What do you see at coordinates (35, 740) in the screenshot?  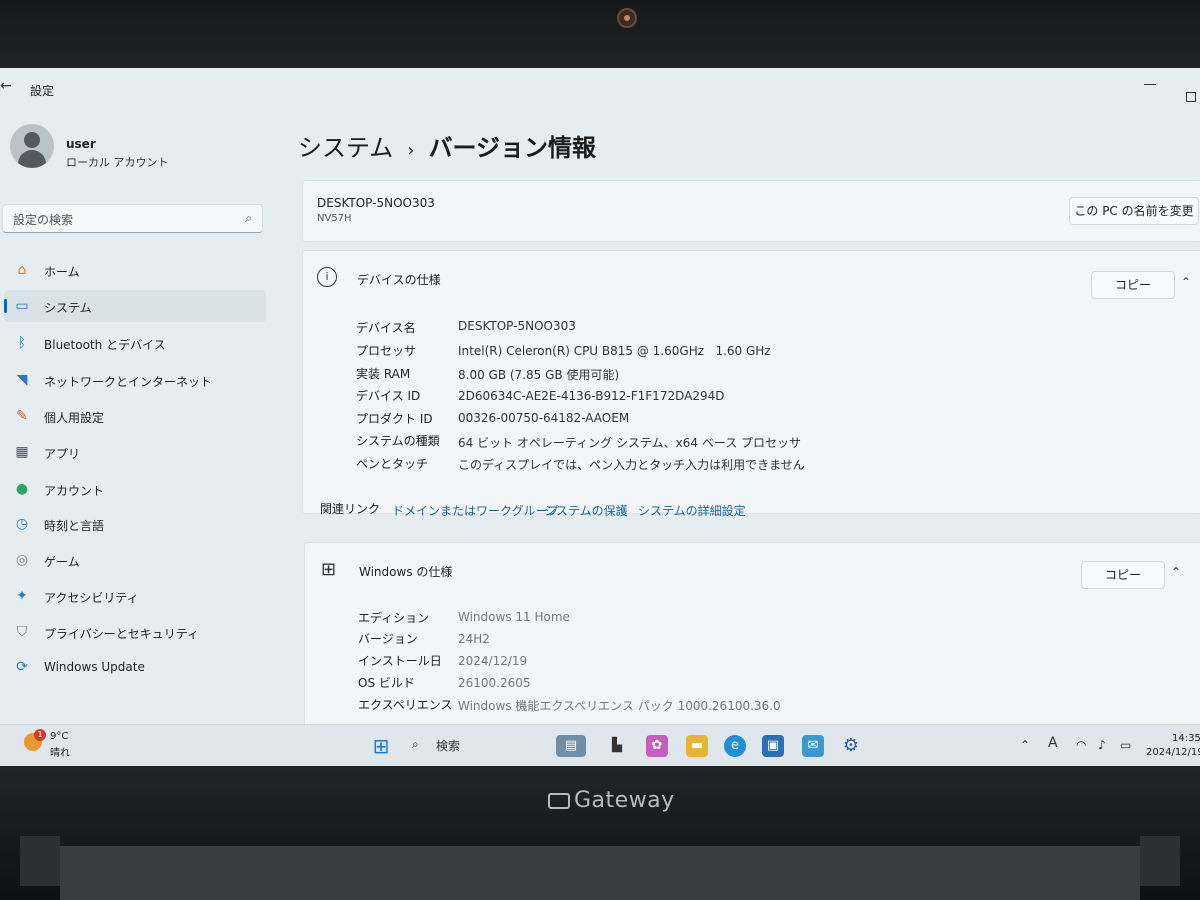 I see `weather-icon: 1` at bounding box center [35, 740].